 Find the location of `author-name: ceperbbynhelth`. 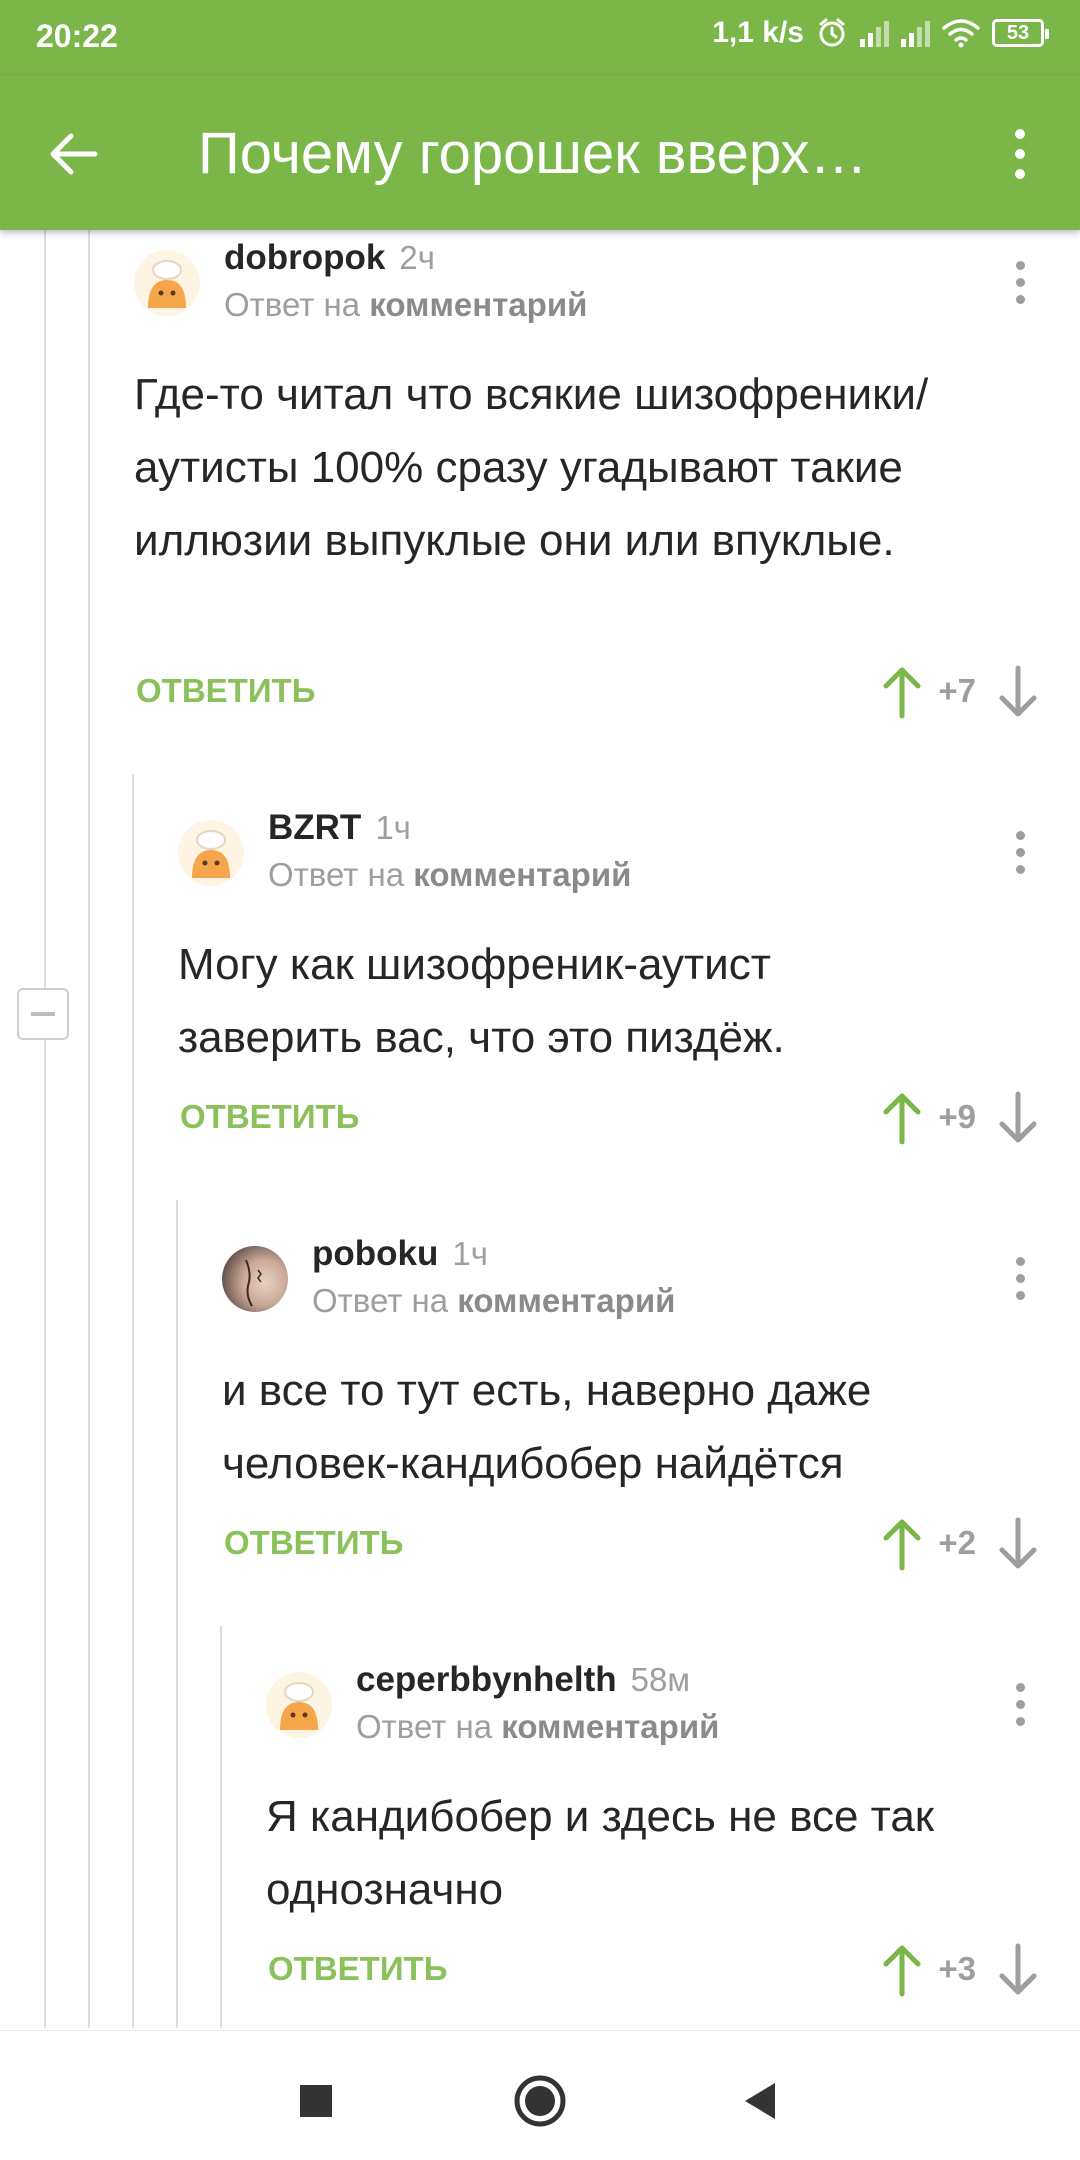

author-name: ceperbbynhelth is located at coordinates (486, 1679).